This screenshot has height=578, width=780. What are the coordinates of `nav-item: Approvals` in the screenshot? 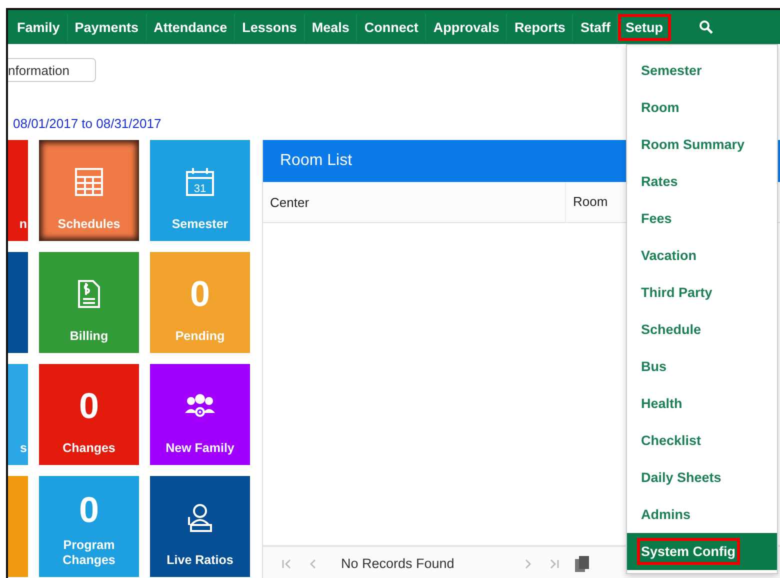 It's located at (467, 27).